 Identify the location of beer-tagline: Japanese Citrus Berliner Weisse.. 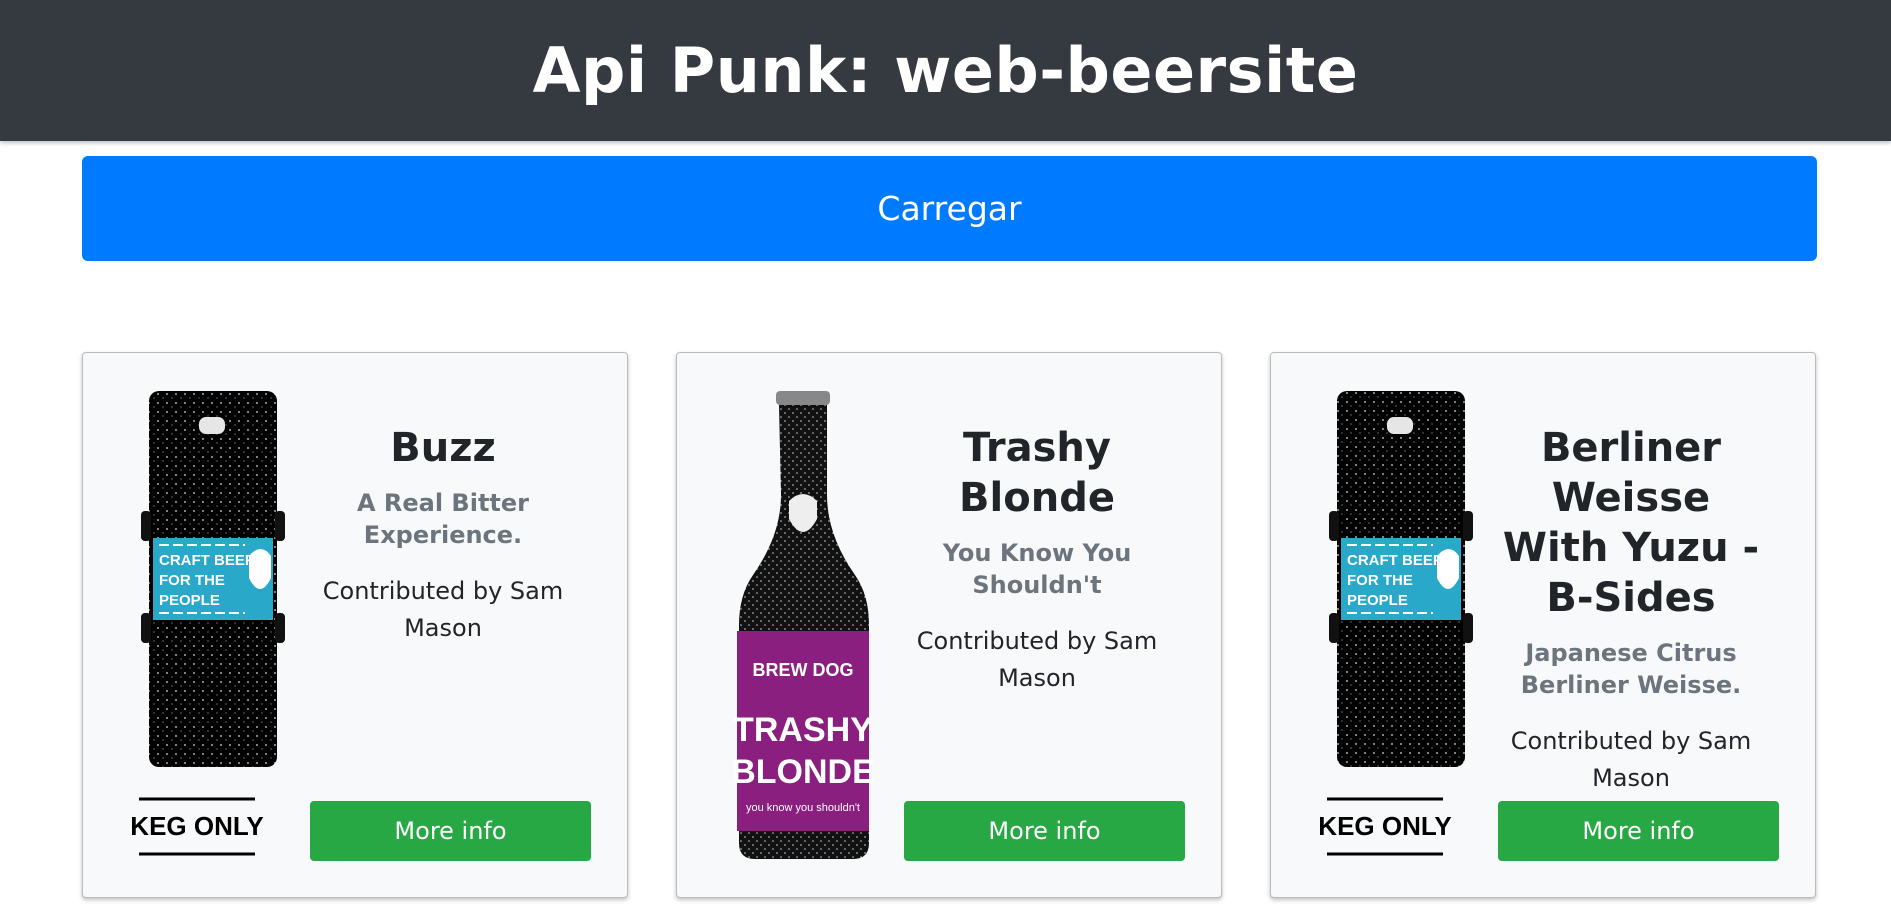
(1631, 669).